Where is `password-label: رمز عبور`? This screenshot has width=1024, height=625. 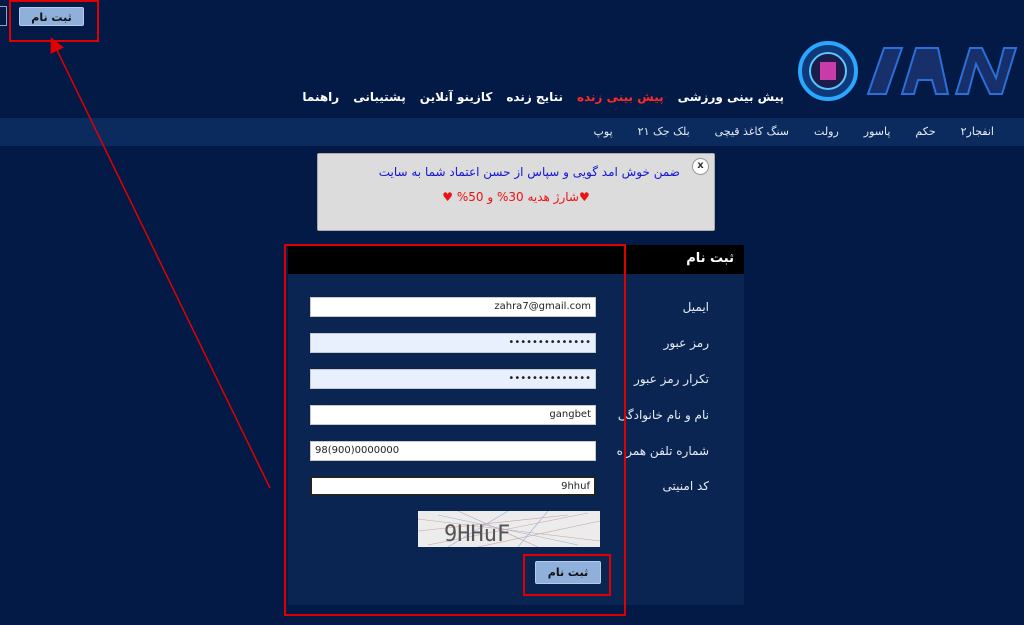 password-label: رمز عبور is located at coordinates (686, 343).